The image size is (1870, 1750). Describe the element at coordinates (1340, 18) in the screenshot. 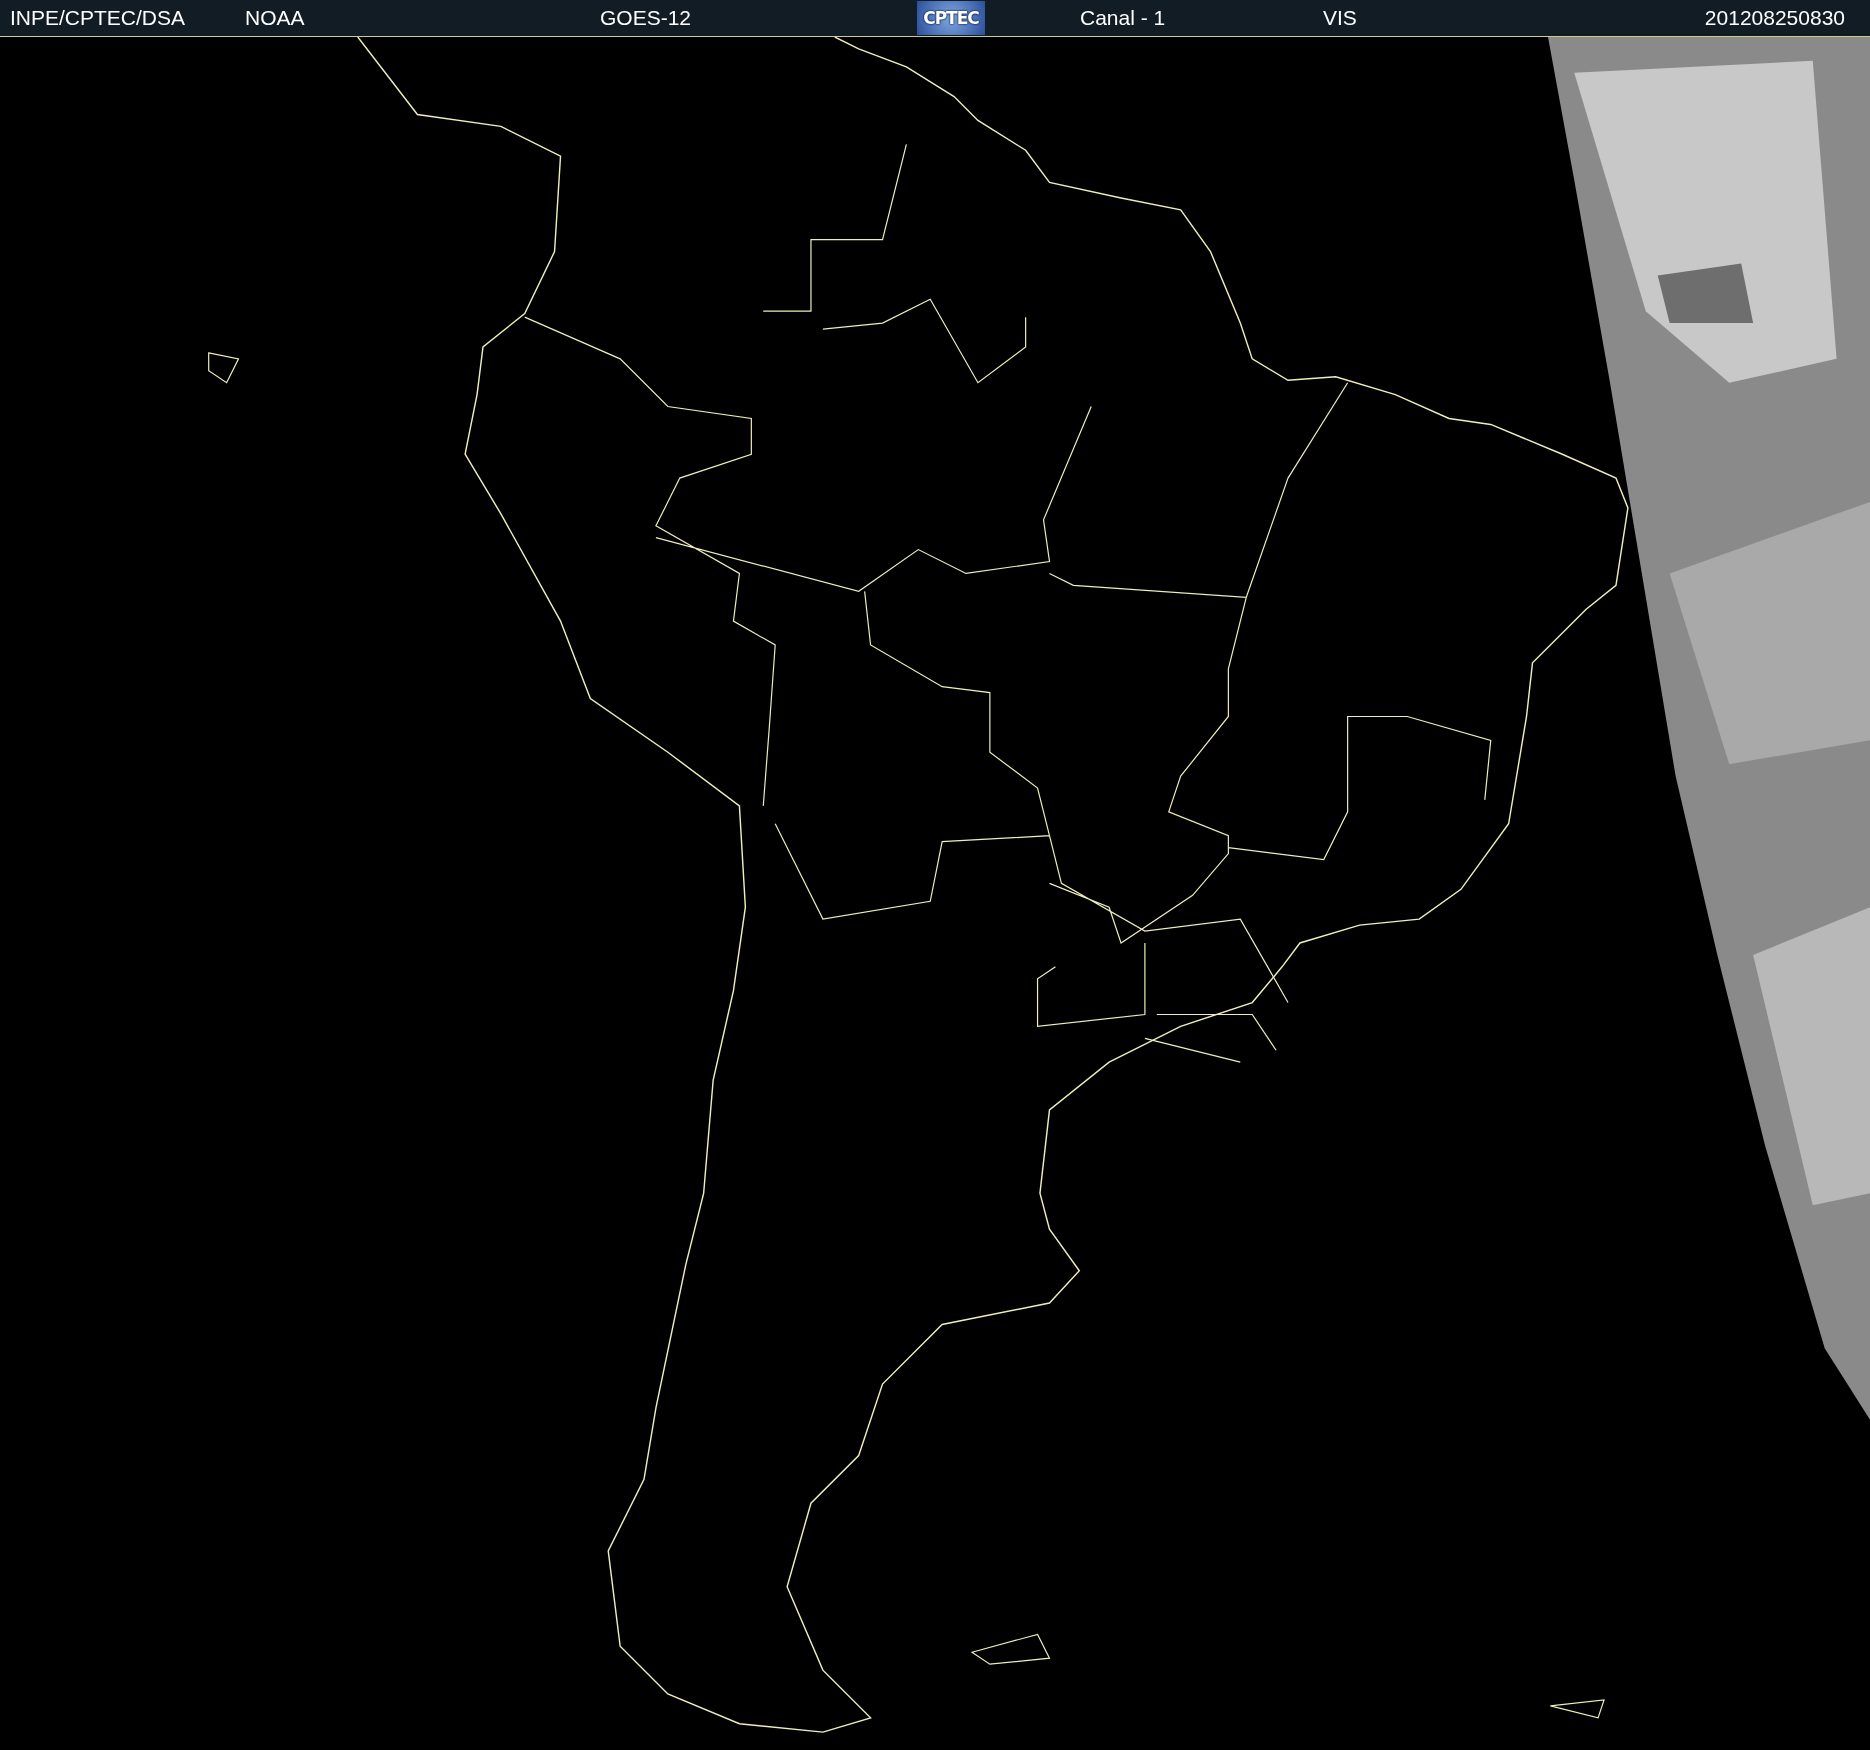

I see `header-label: VIS` at that location.